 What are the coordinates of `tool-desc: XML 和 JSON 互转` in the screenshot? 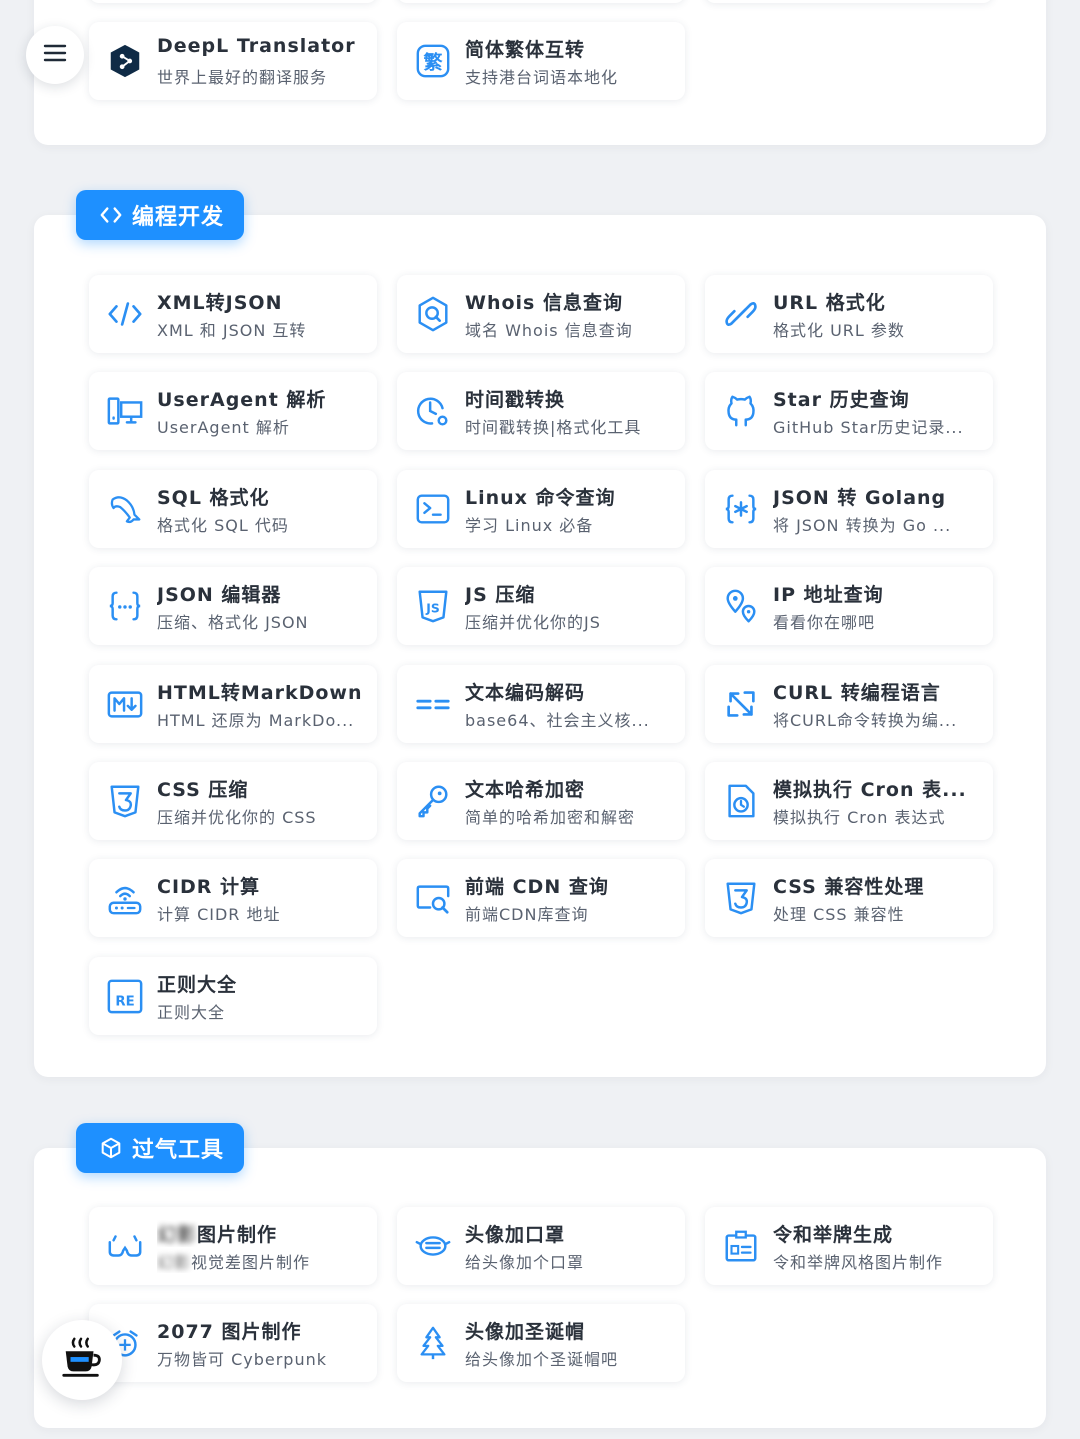 It's located at (232, 330).